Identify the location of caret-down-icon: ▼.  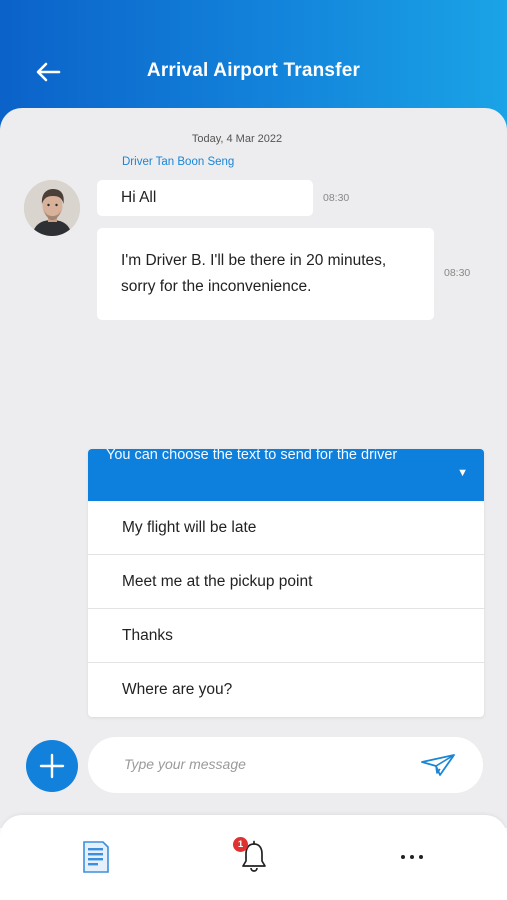
(462, 473).